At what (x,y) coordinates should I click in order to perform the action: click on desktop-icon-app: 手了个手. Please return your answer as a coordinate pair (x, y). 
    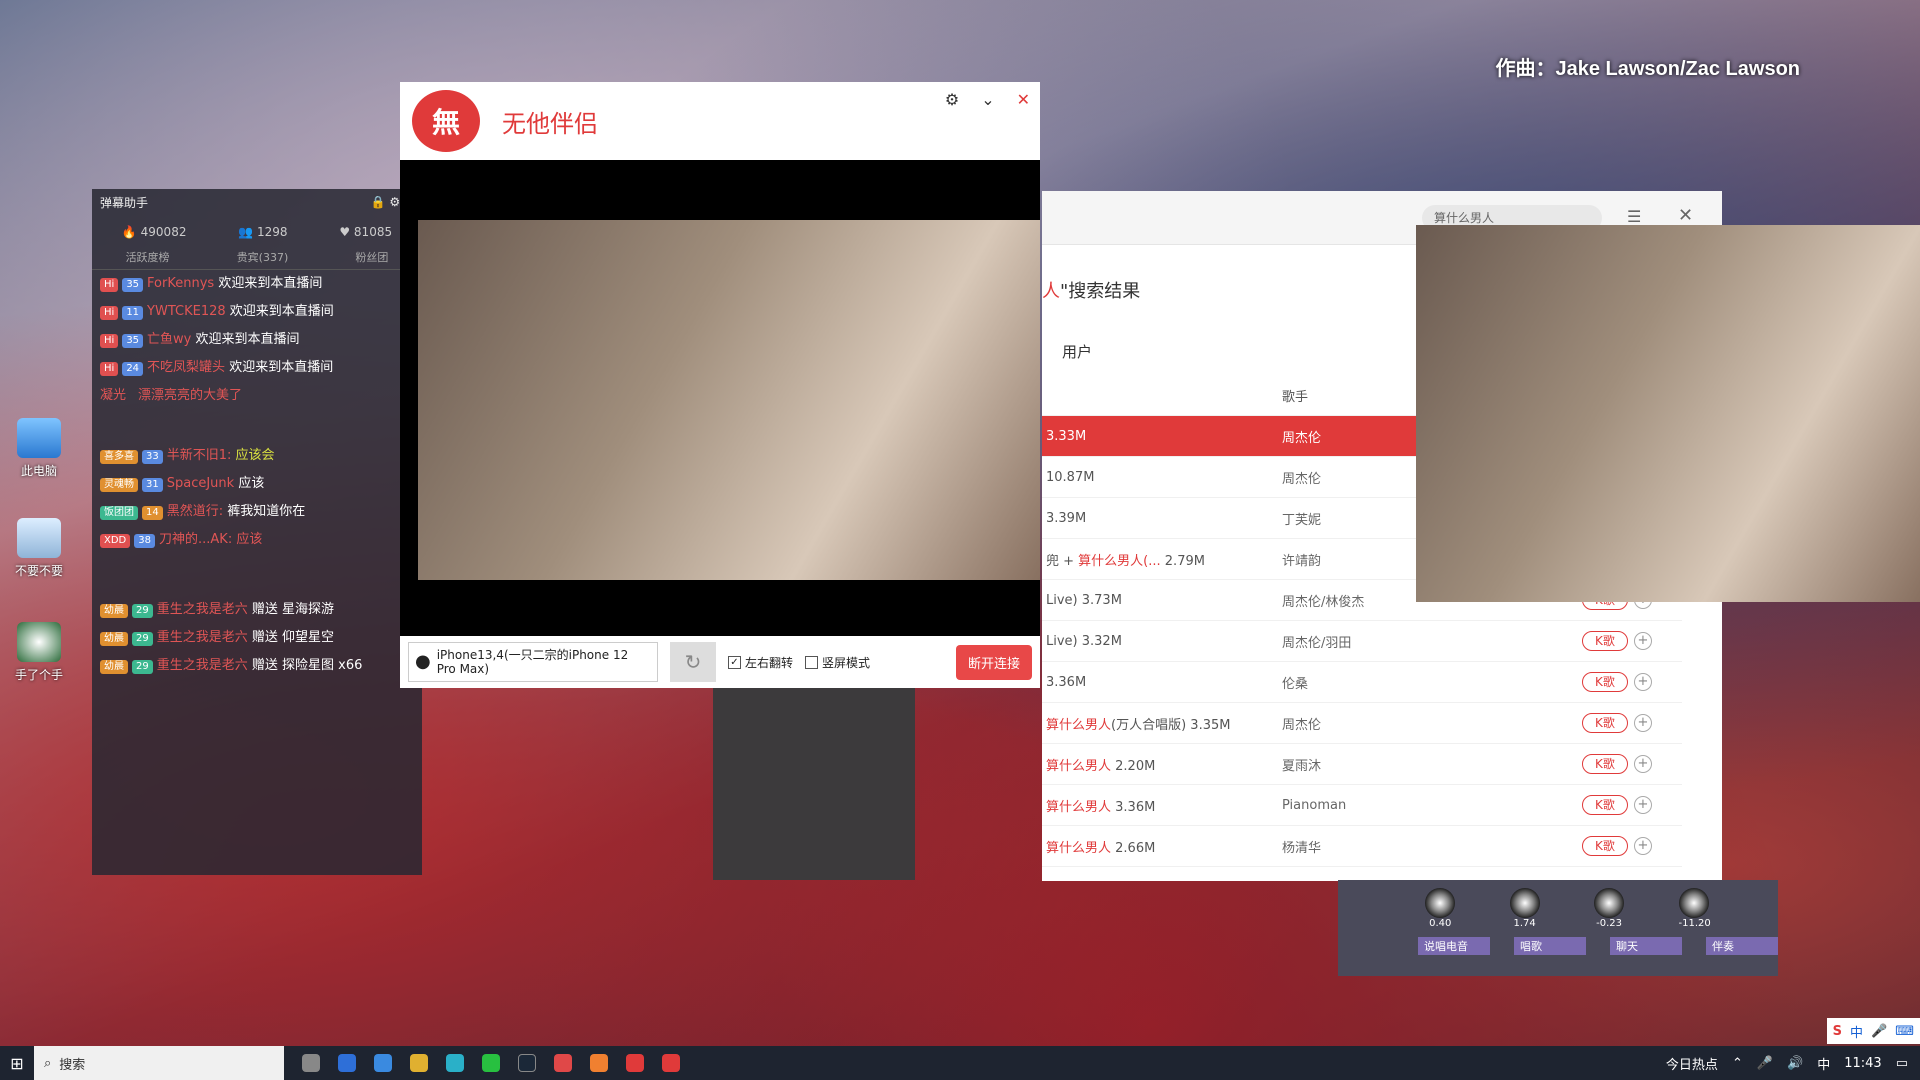
    Looking at the image, I should click on (39, 652).